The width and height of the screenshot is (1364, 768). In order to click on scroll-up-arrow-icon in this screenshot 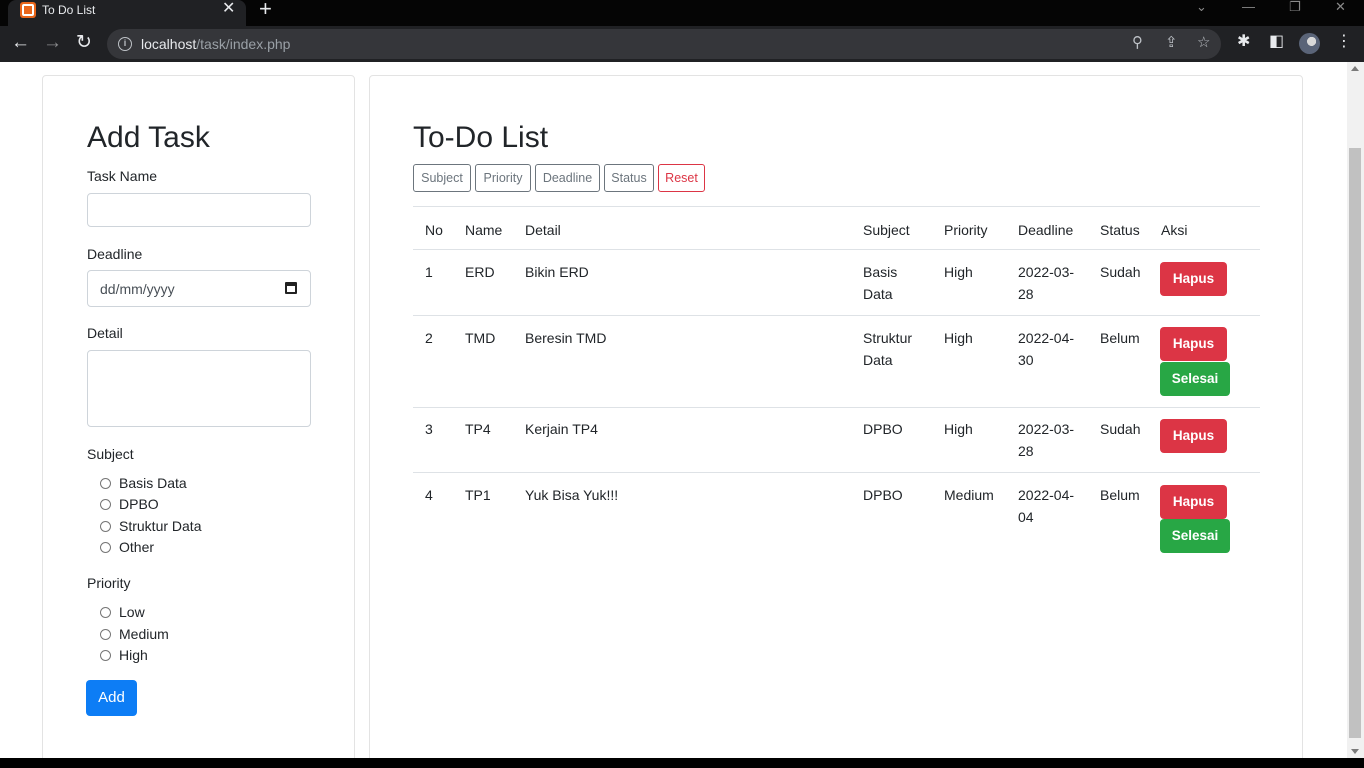, I will do `click(1355, 68)`.